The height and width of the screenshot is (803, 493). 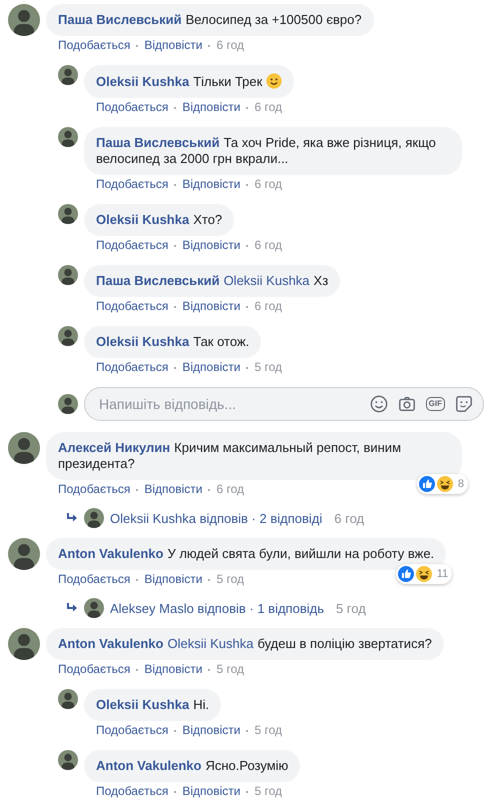 I want to click on comment-text: Oleksii Kushka Так отож., so click(x=173, y=341).